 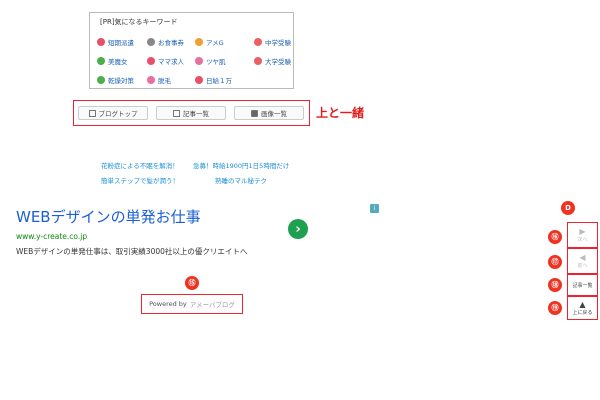 I want to click on keyword-label: 乾燥対策, so click(x=121, y=81).